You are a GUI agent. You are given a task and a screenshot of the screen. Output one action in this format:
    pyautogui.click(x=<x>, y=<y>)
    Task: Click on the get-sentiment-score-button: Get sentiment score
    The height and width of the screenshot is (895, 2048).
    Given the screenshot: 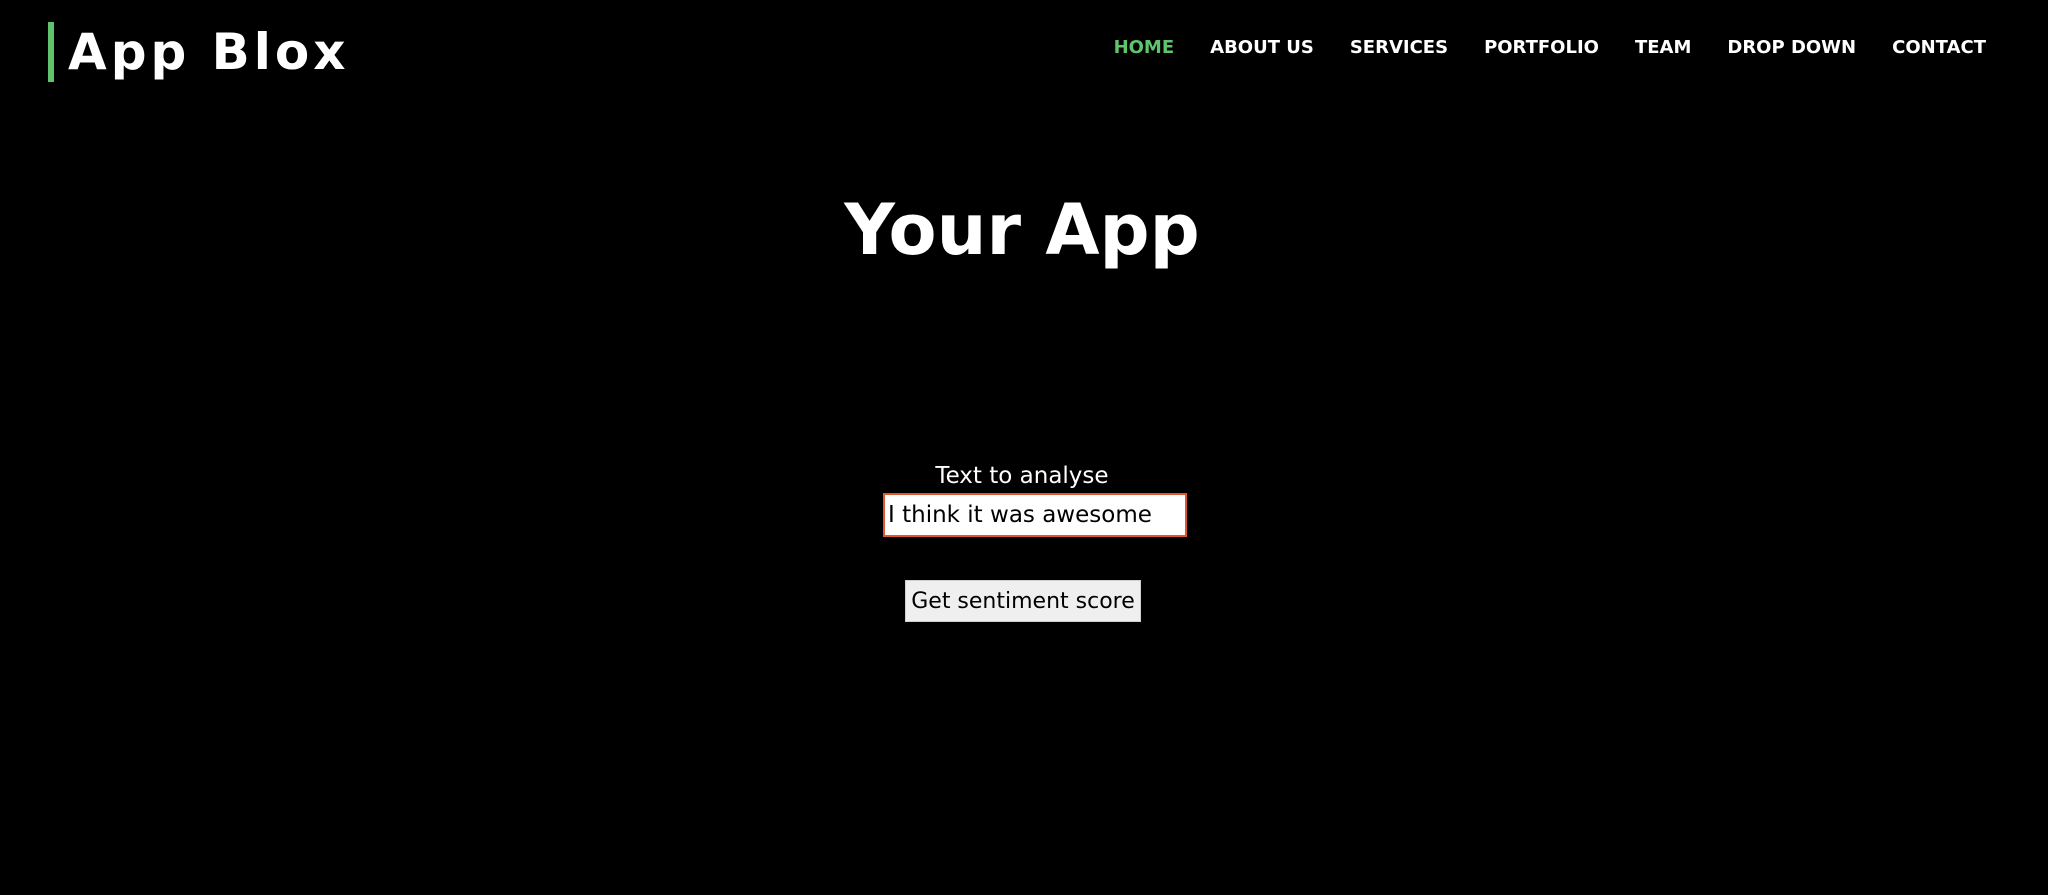 What is the action you would take?
    pyautogui.click(x=1023, y=601)
    